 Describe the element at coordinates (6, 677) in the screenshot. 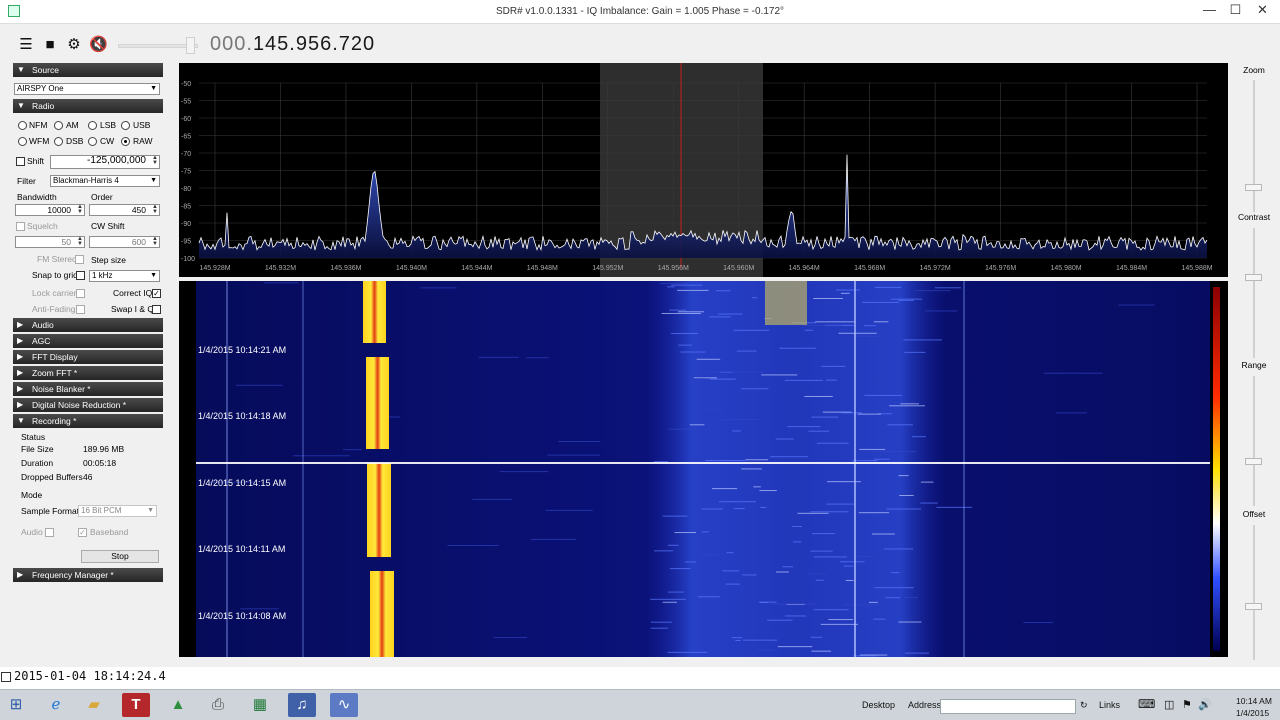

I see `status-checkbox` at that location.